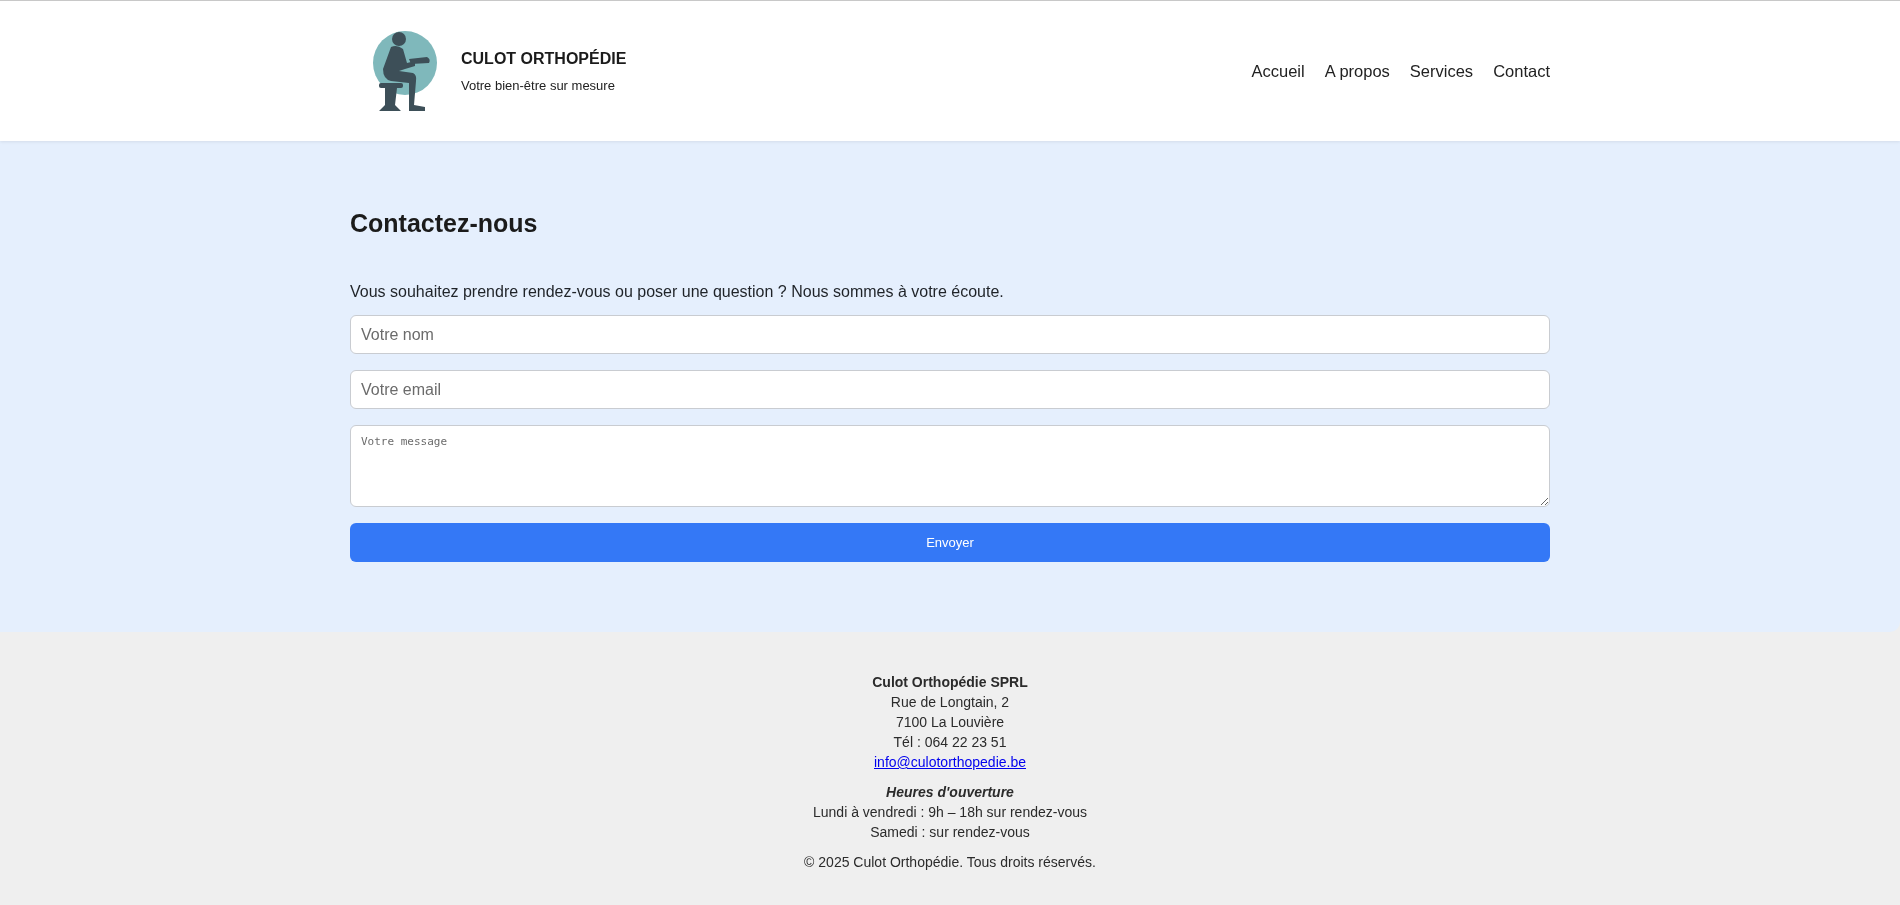 This screenshot has height=905, width=1900. Describe the element at coordinates (950, 389) in the screenshot. I see `text-field: Votre email` at that location.